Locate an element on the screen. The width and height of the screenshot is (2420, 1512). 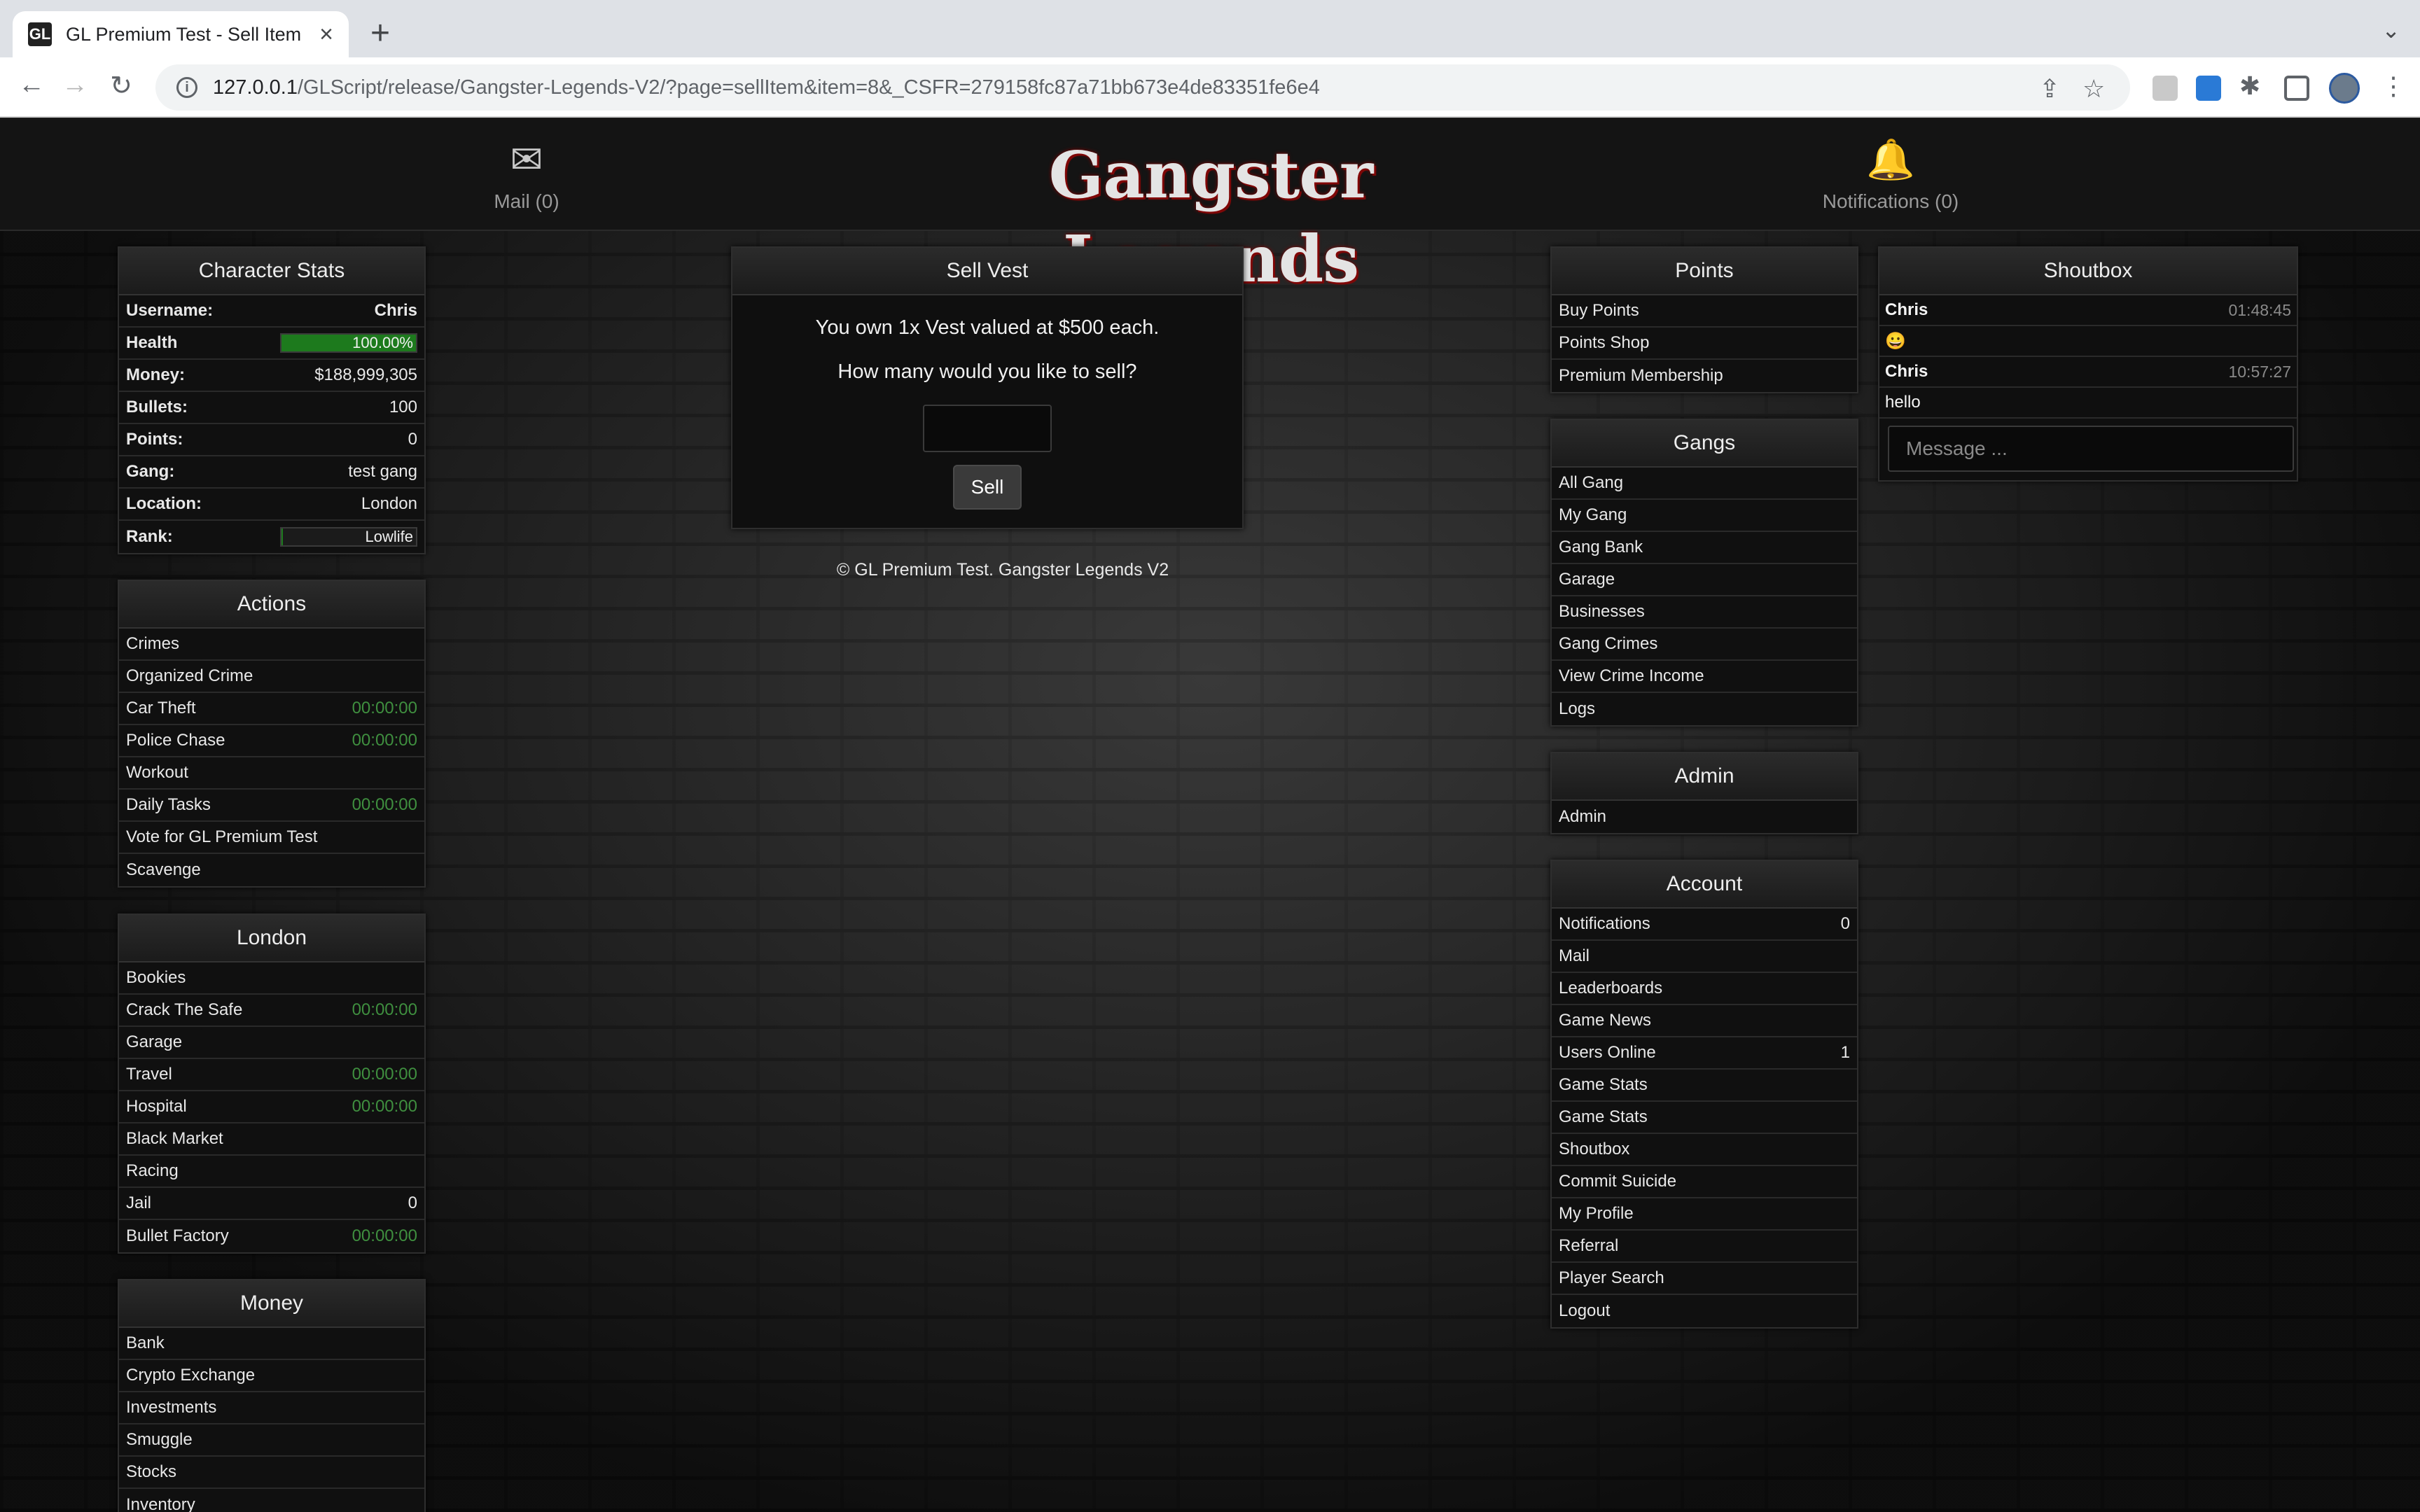
side-panel-icon is located at coordinates (2296, 88).